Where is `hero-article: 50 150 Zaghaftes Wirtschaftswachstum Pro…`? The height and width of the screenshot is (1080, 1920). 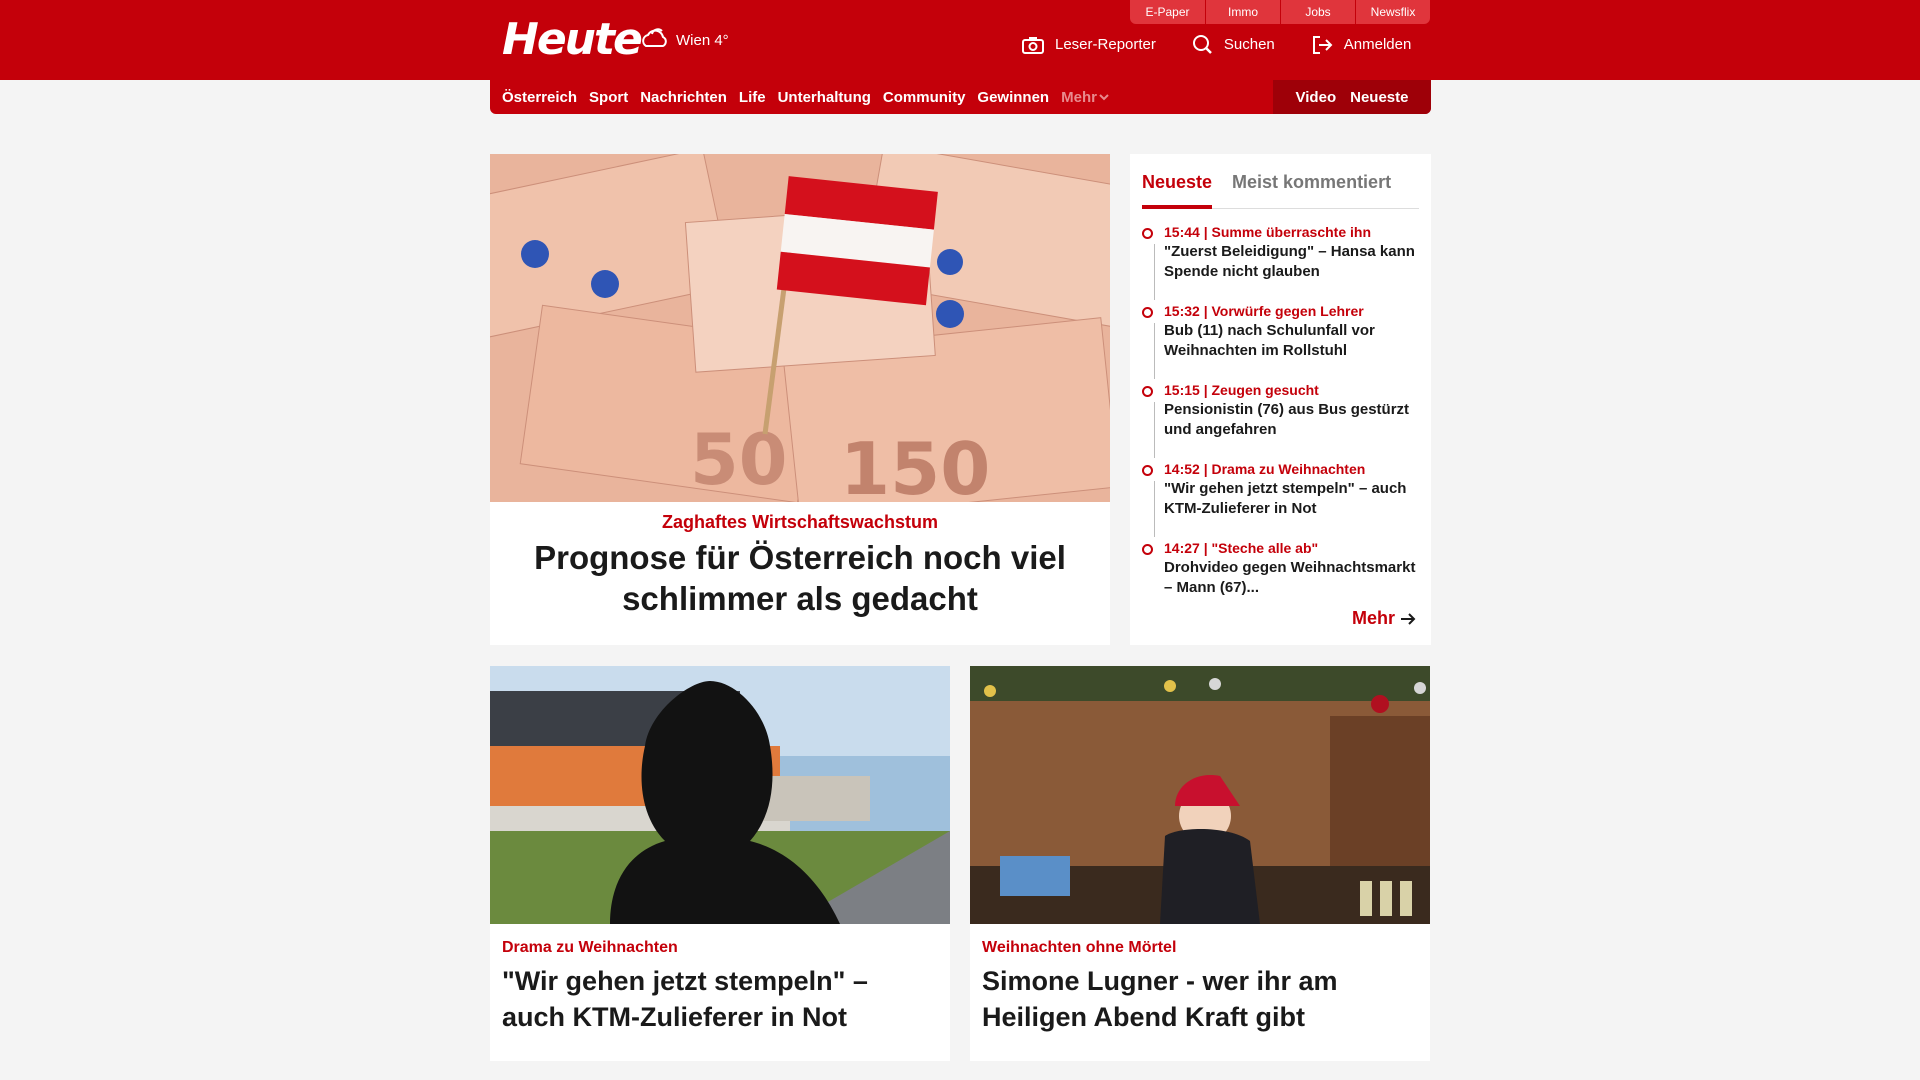
hero-article: 50 150 Zaghaftes Wirtschaftswachstum Pro… is located at coordinates (800, 399).